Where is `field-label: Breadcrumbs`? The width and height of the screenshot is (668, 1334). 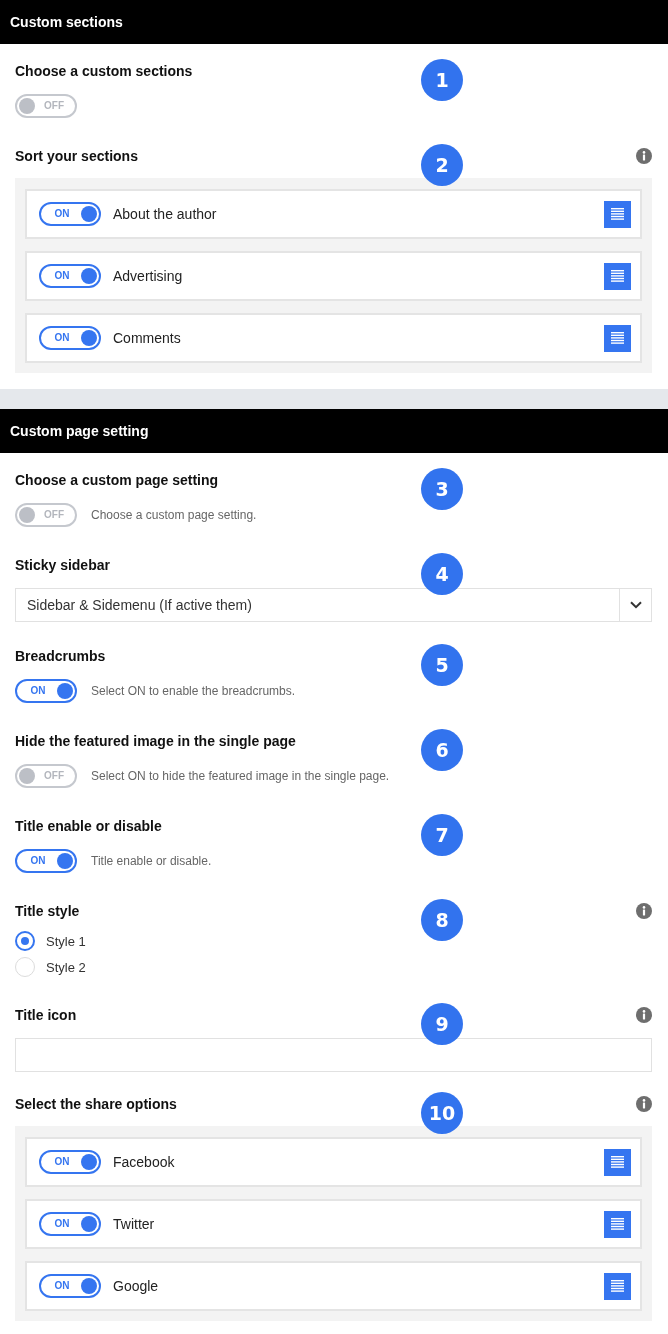 field-label: Breadcrumbs is located at coordinates (60, 656).